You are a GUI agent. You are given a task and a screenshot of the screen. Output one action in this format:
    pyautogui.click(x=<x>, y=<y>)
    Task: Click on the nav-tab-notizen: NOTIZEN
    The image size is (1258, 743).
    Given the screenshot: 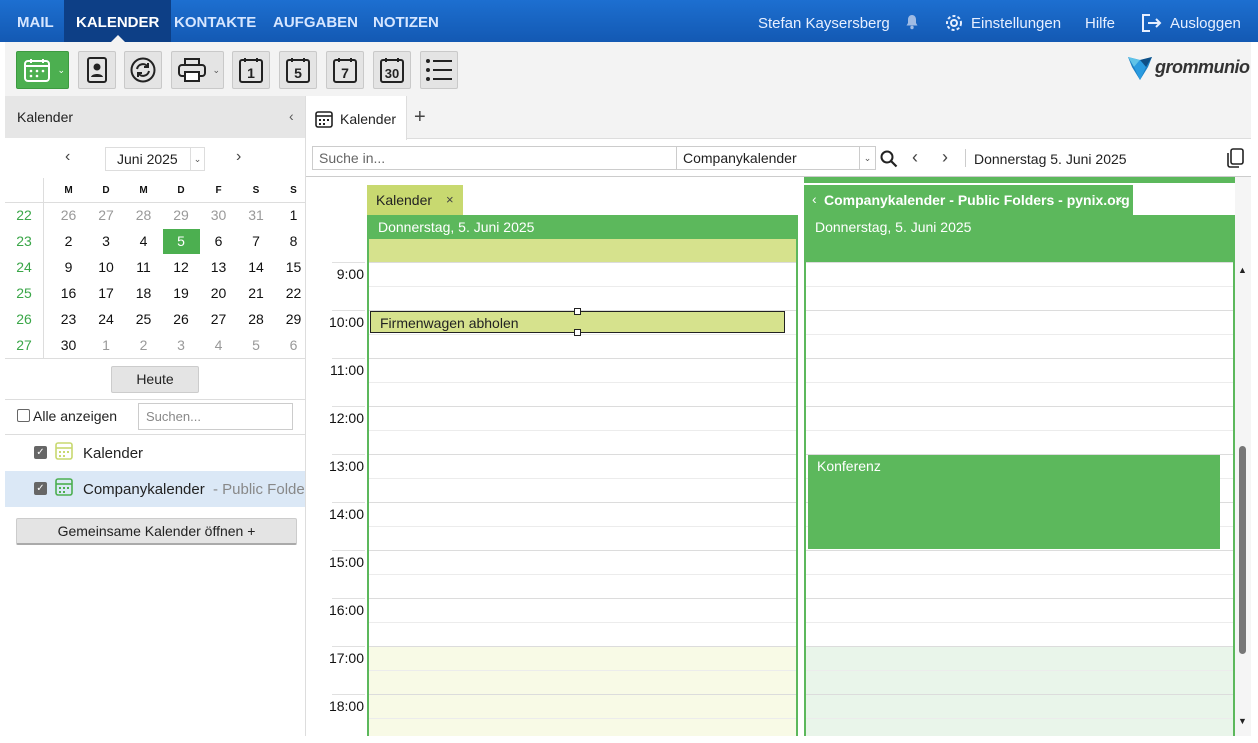 What is the action you would take?
    pyautogui.click(x=406, y=21)
    